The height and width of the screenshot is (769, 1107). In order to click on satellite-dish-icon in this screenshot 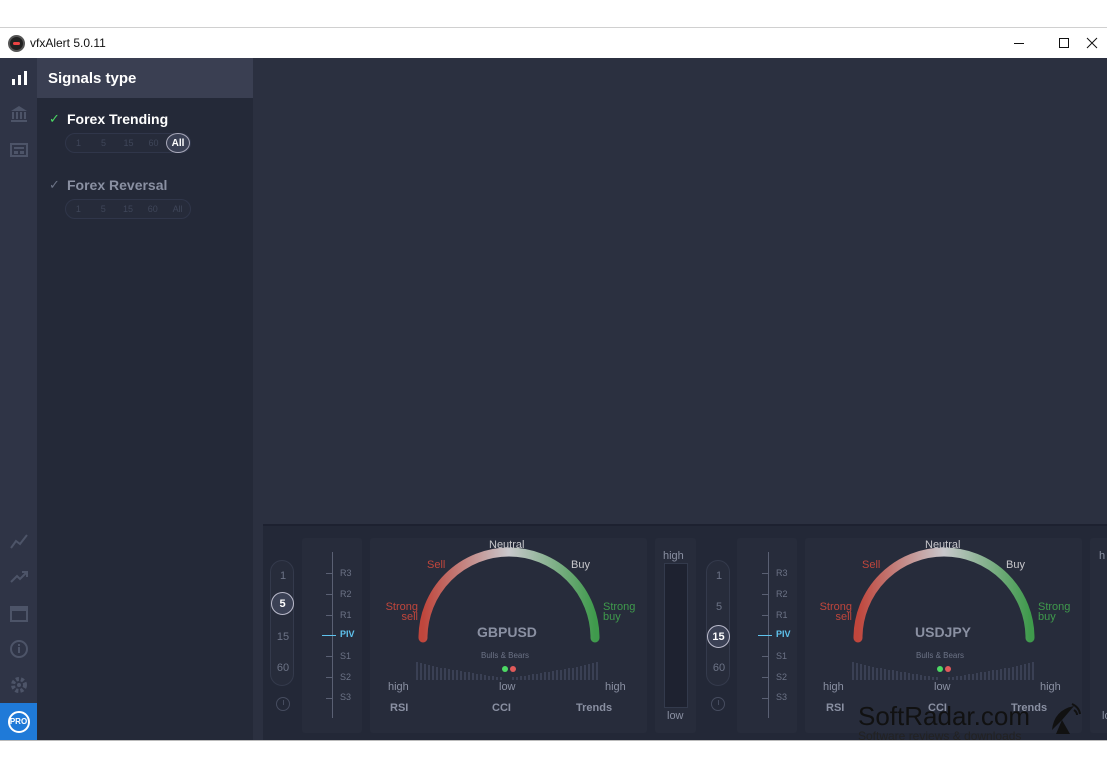, I will do `click(1066, 718)`.